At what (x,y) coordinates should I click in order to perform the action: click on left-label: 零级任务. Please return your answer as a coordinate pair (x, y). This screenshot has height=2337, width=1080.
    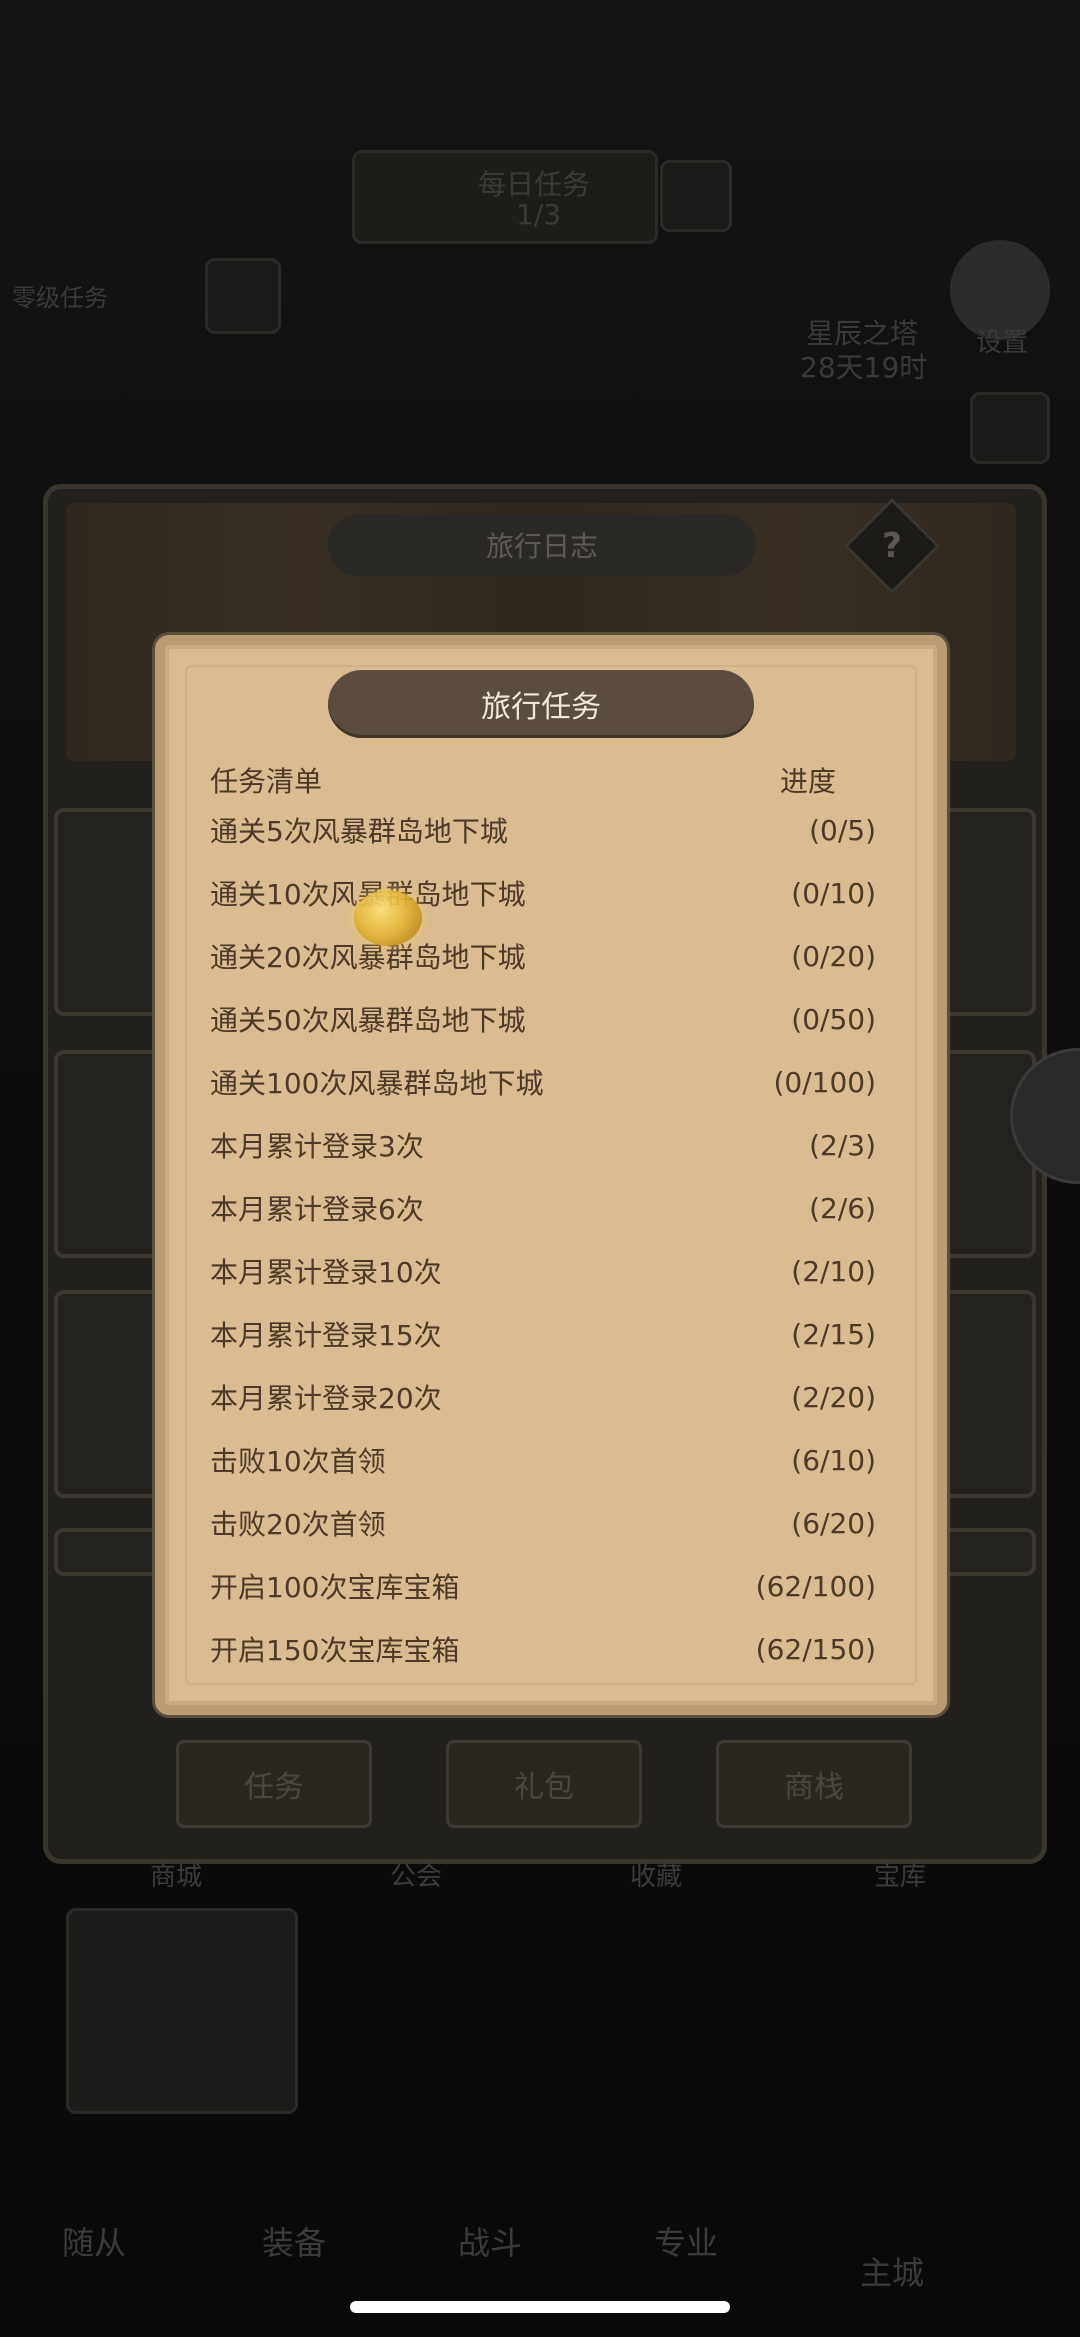
    Looking at the image, I should click on (60, 298).